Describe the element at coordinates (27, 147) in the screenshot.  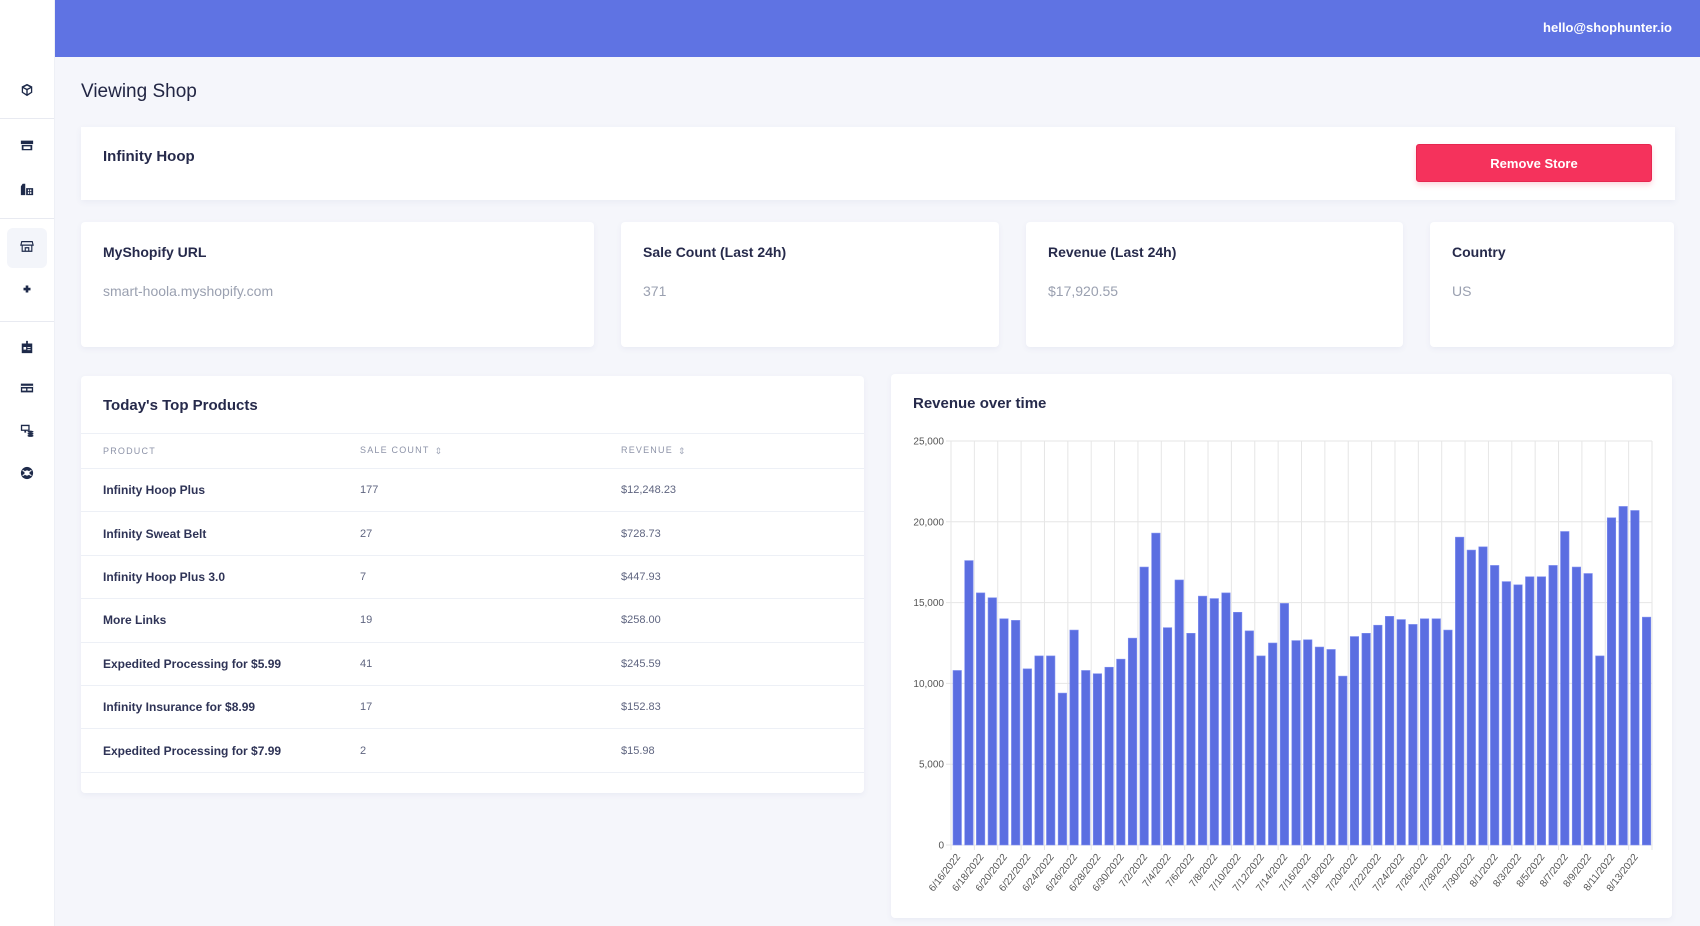
I see `sidebar-item-stores` at that location.